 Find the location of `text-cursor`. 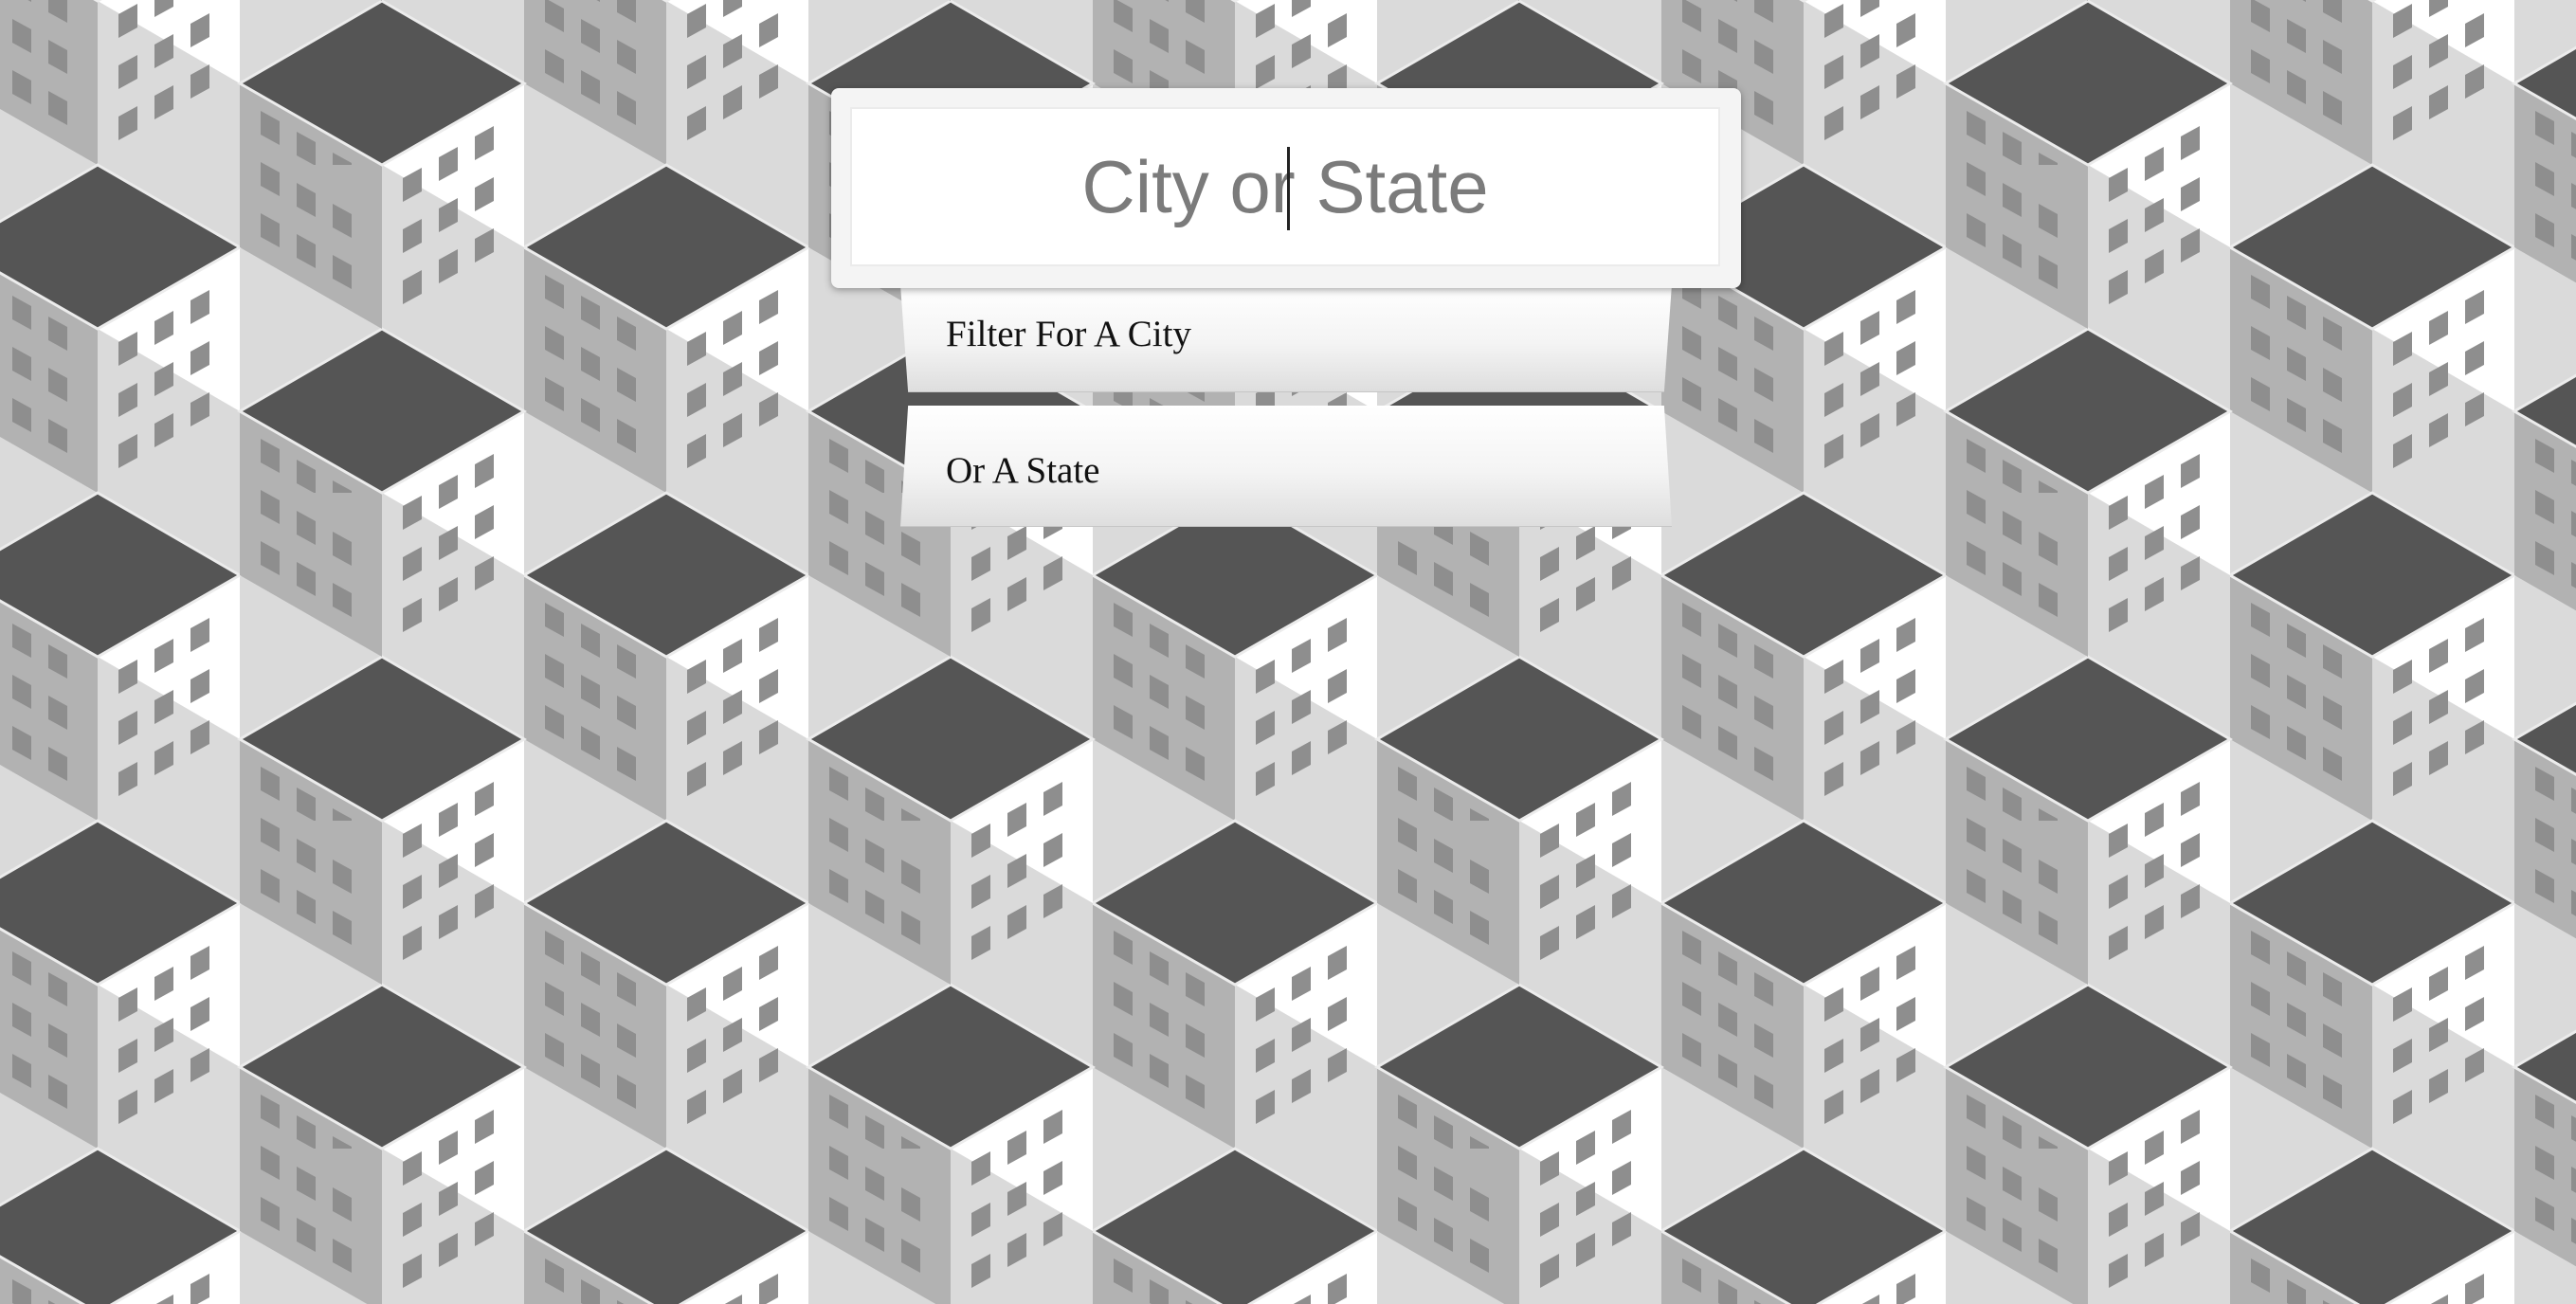

text-cursor is located at coordinates (1288, 188).